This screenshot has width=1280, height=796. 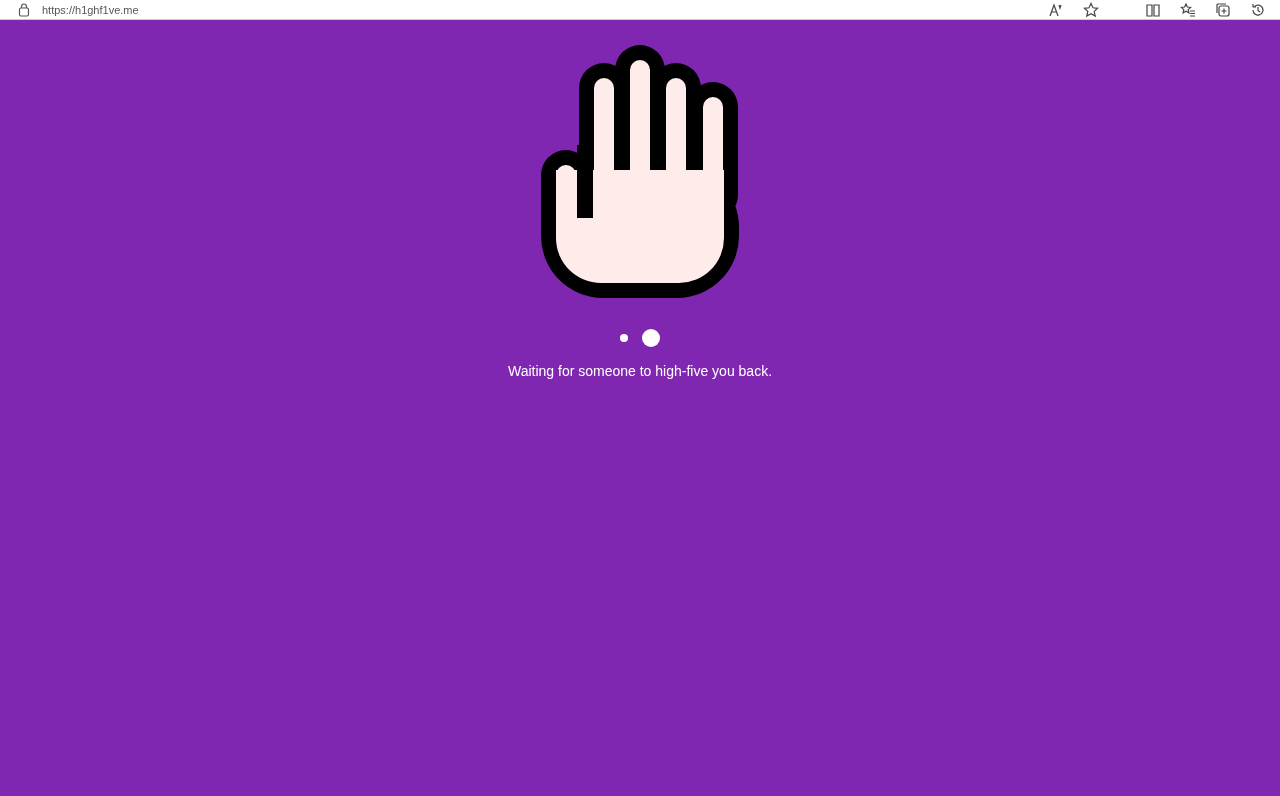 I want to click on read-aloud-icon, so click(x=1056, y=9).